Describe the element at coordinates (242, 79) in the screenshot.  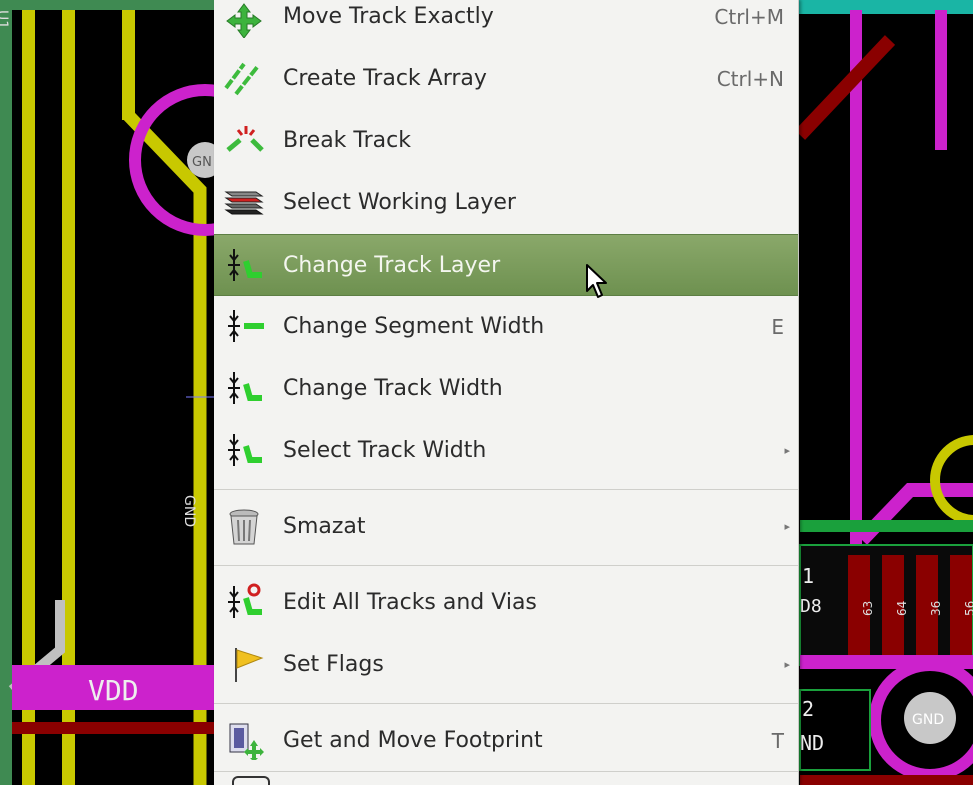
I see `track-array-icon` at that location.